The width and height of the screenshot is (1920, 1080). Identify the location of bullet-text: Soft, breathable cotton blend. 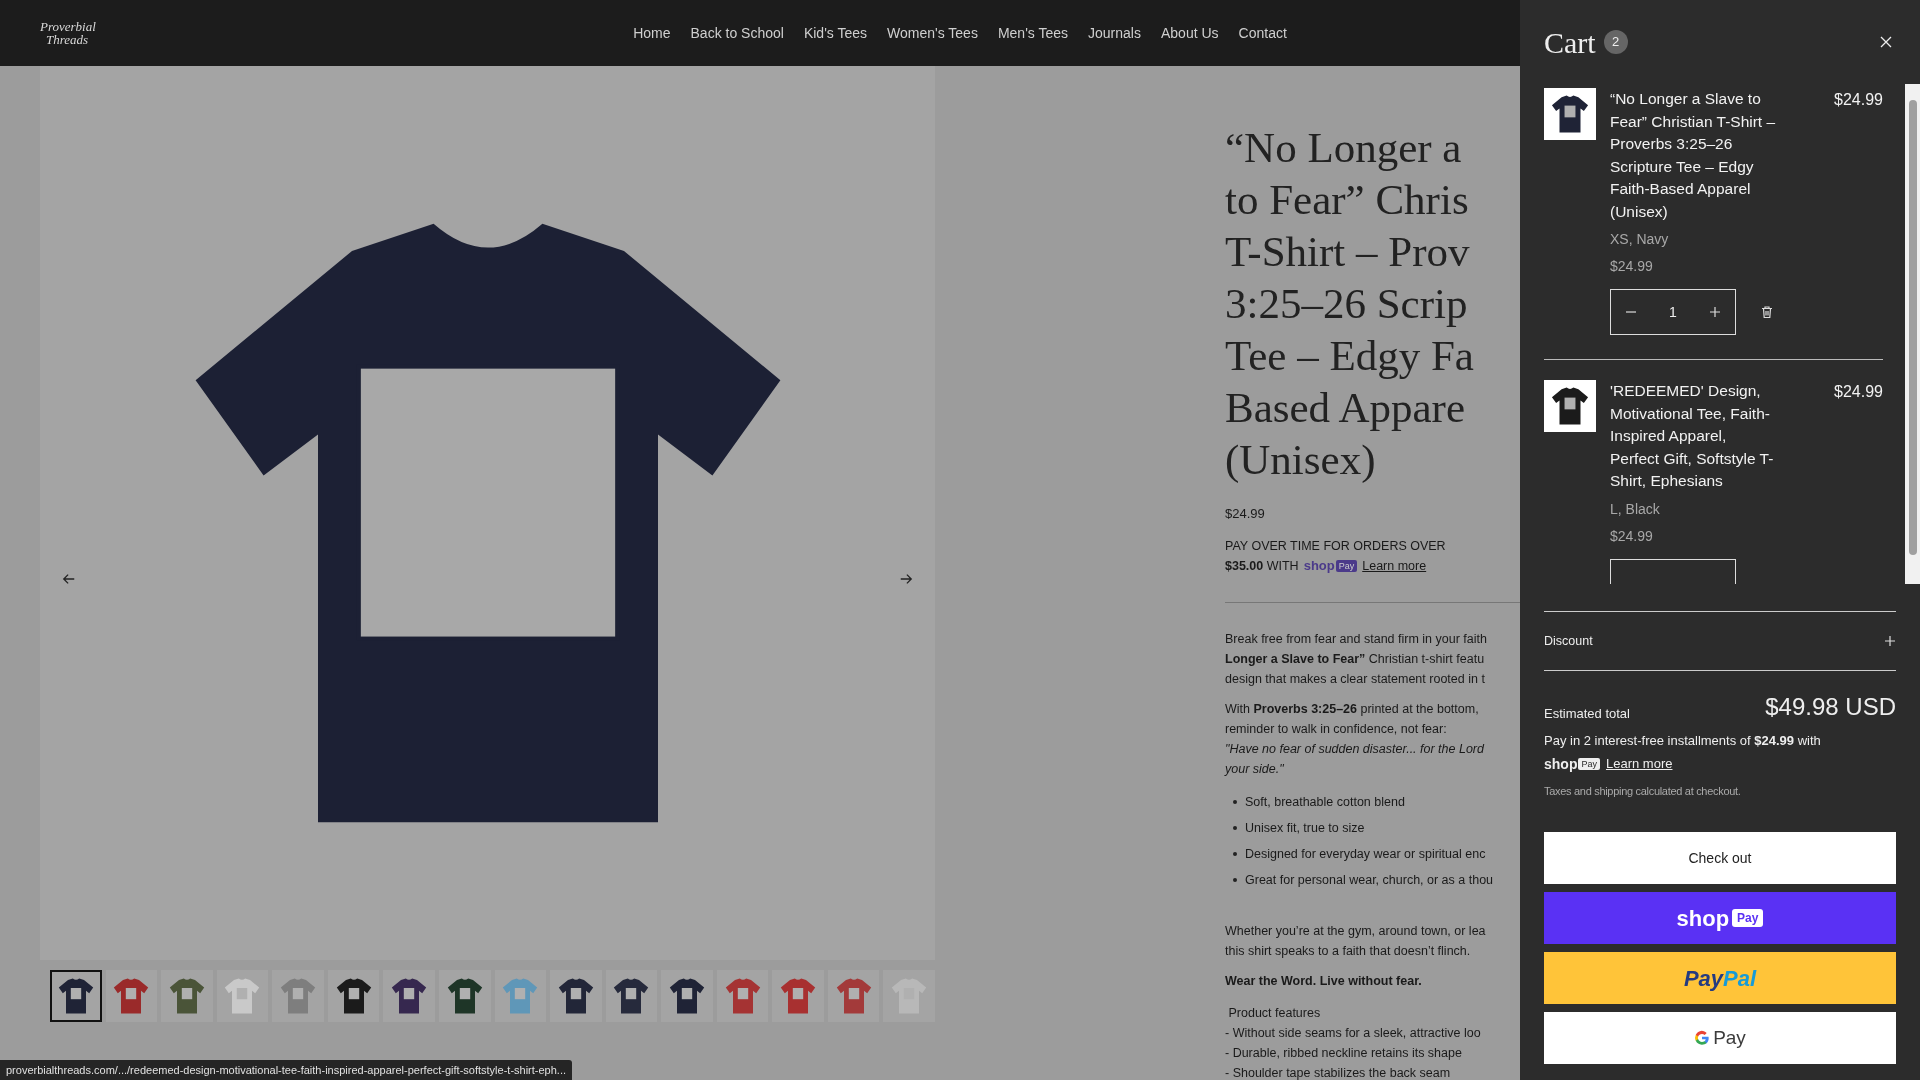
(1325, 802).